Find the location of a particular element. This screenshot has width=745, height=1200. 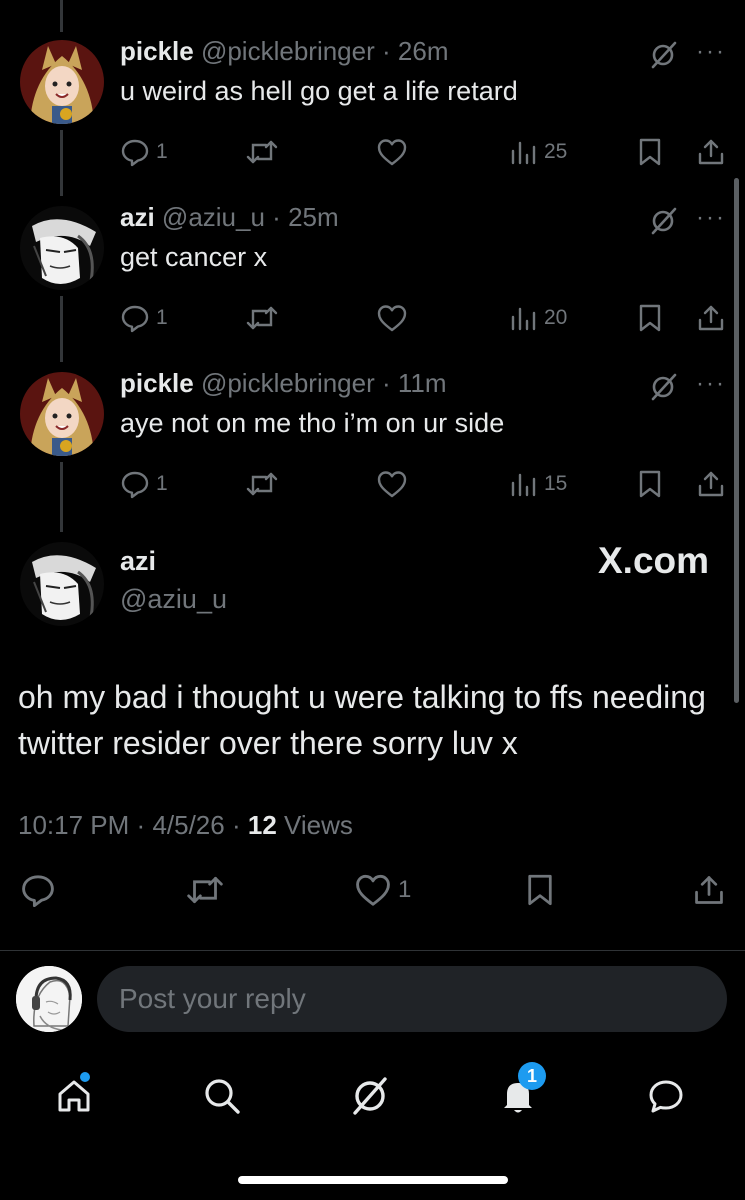

reply-input is located at coordinates (412, 999).